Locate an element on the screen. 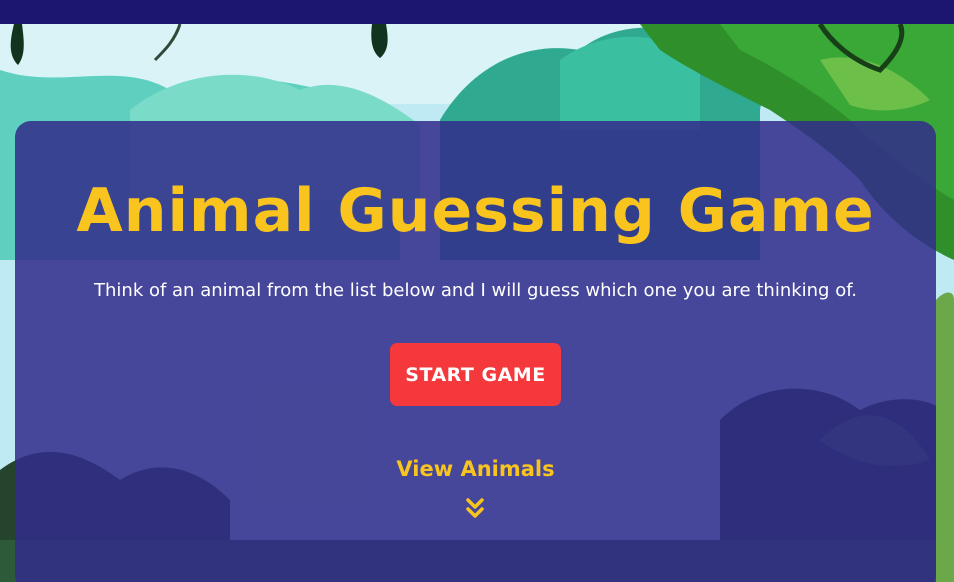 The height and width of the screenshot is (582, 954). page-title: Animal Guessing Game is located at coordinates (475, 211).